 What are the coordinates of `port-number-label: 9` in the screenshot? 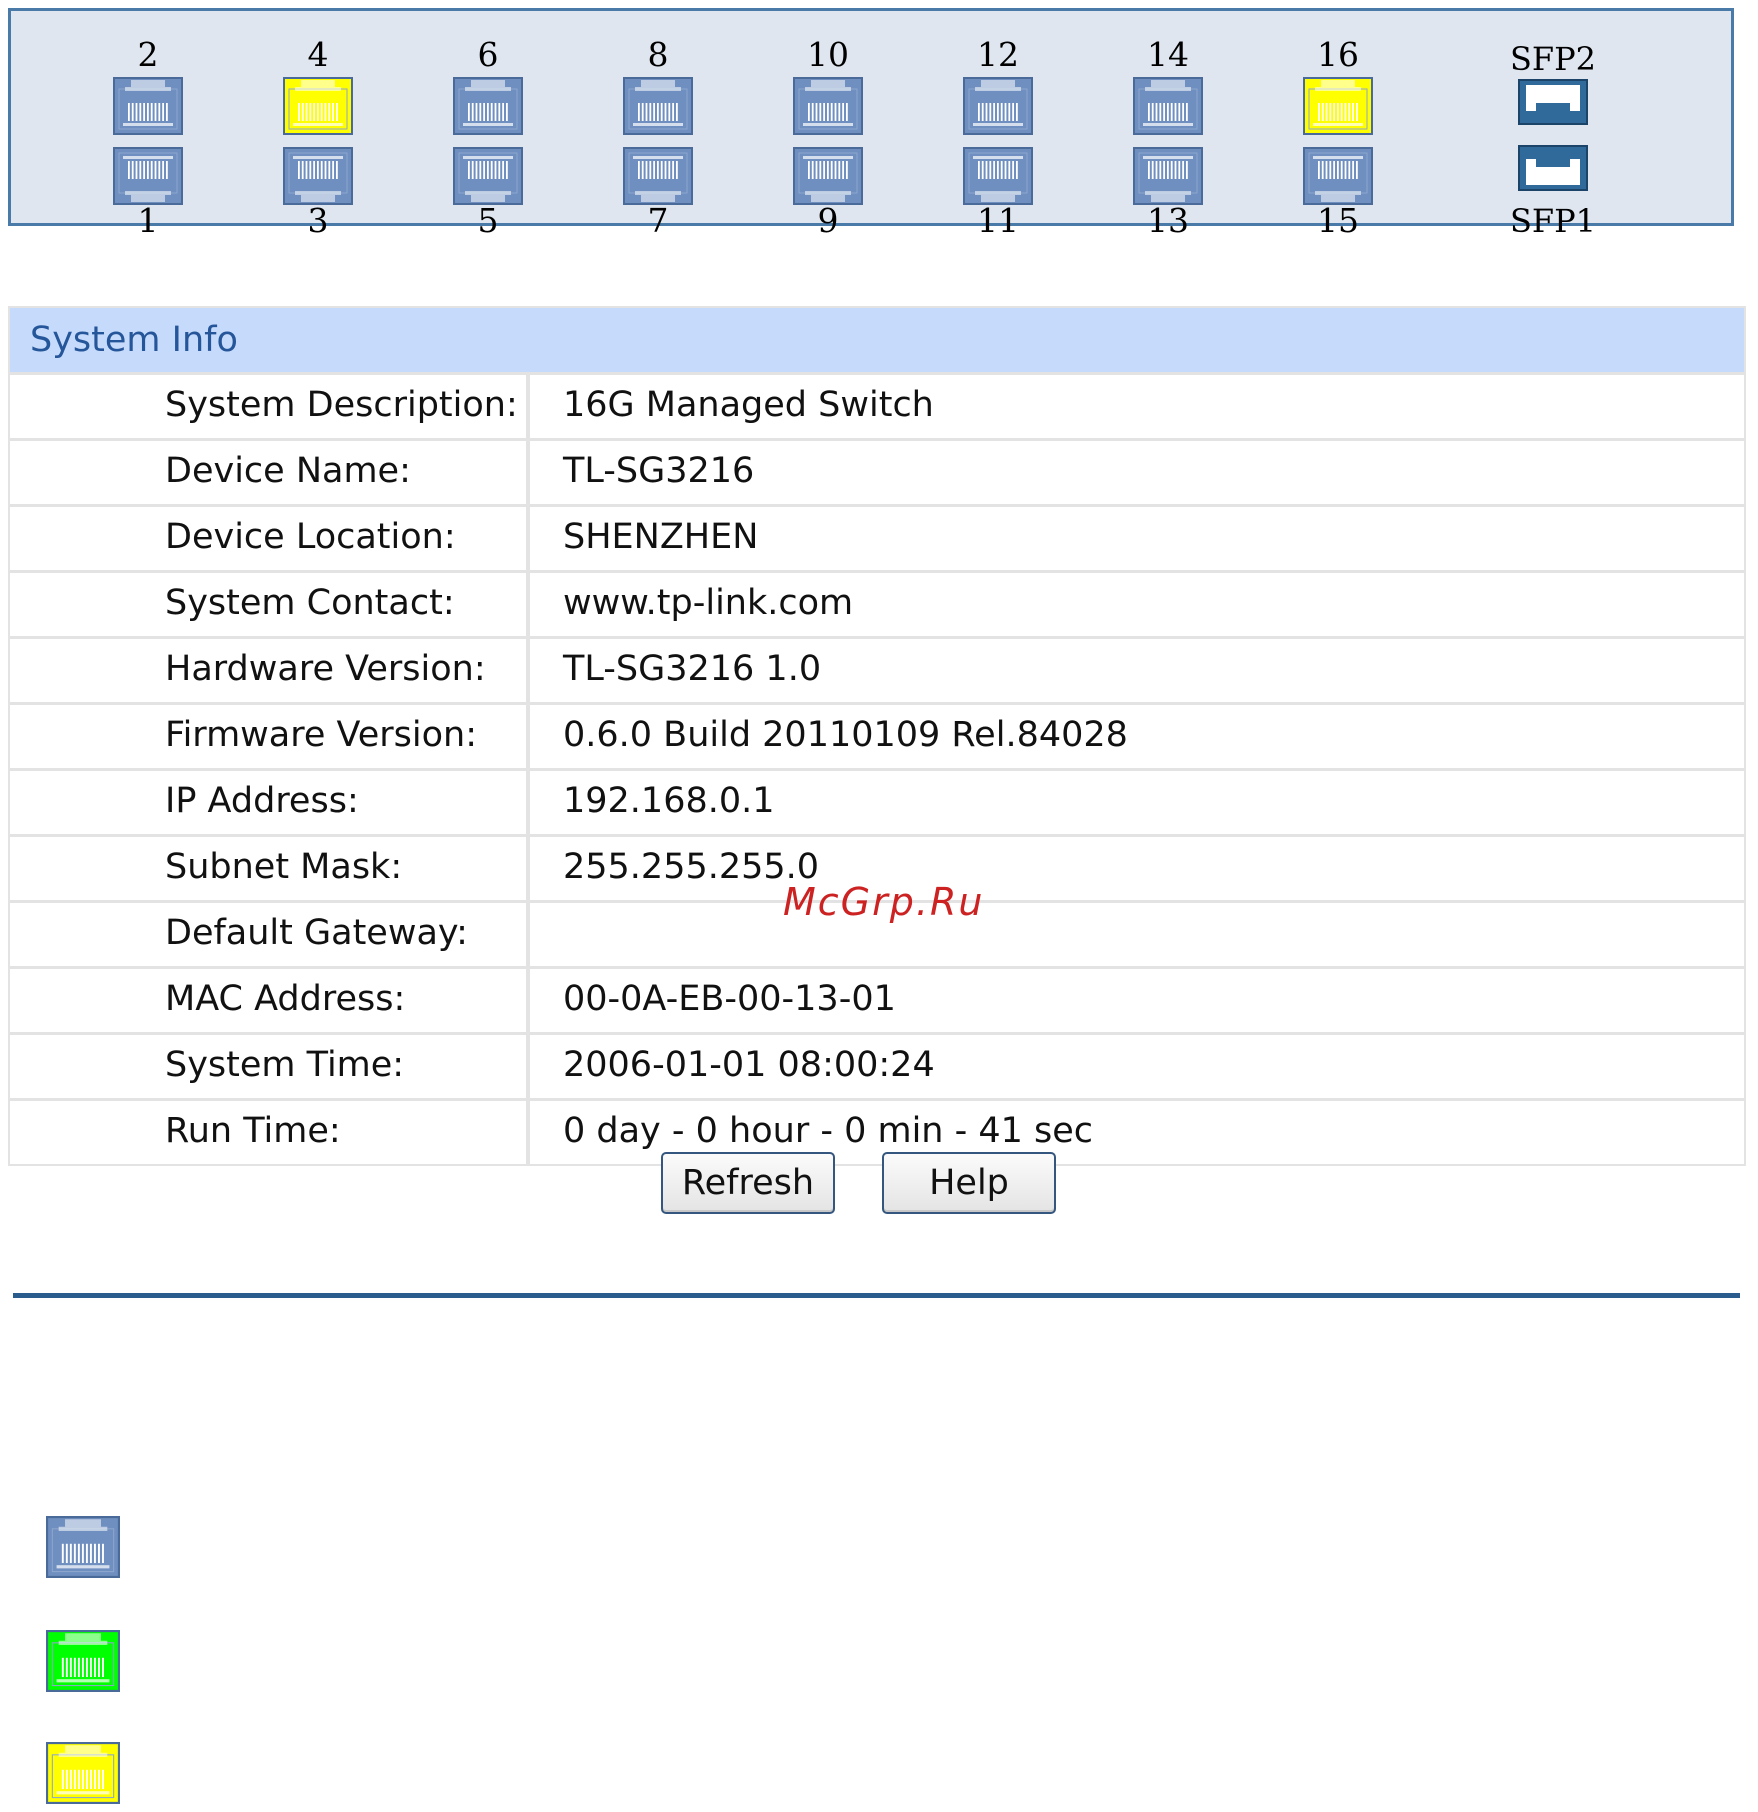 It's located at (828, 220).